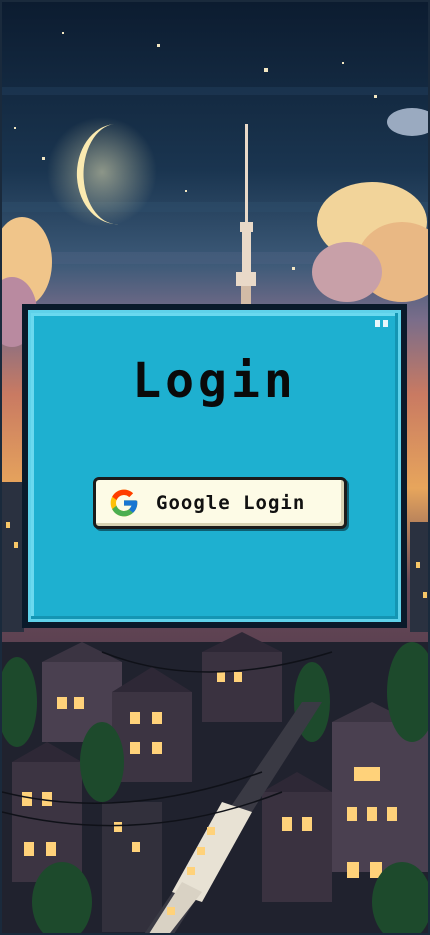 Image resolution: width=430 pixels, height=935 pixels. Describe the element at coordinates (231, 503) in the screenshot. I see `google-login-label: Google Login` at that location.